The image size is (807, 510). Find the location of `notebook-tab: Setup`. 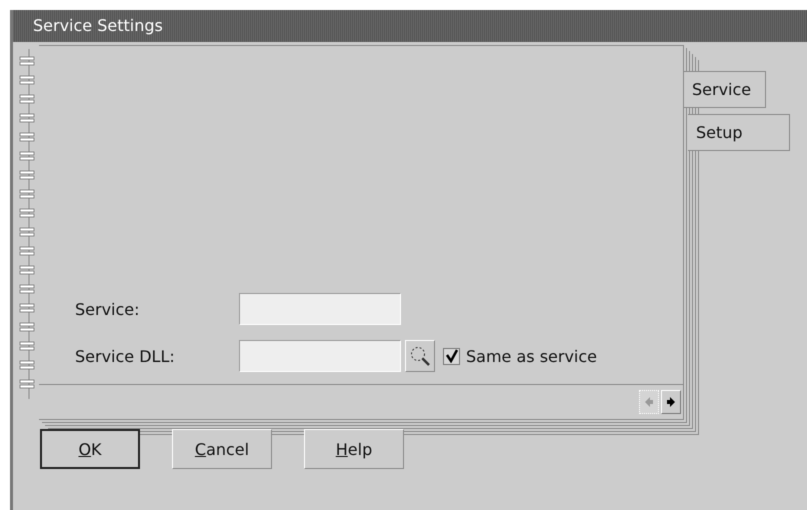

notebook-tab: Setup is located at coordinates (739, 132).